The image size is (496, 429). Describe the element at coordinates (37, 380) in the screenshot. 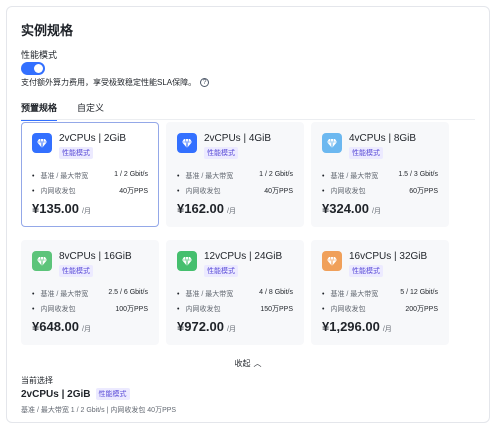

I see `current-selection-label: 当前选择` at that location.